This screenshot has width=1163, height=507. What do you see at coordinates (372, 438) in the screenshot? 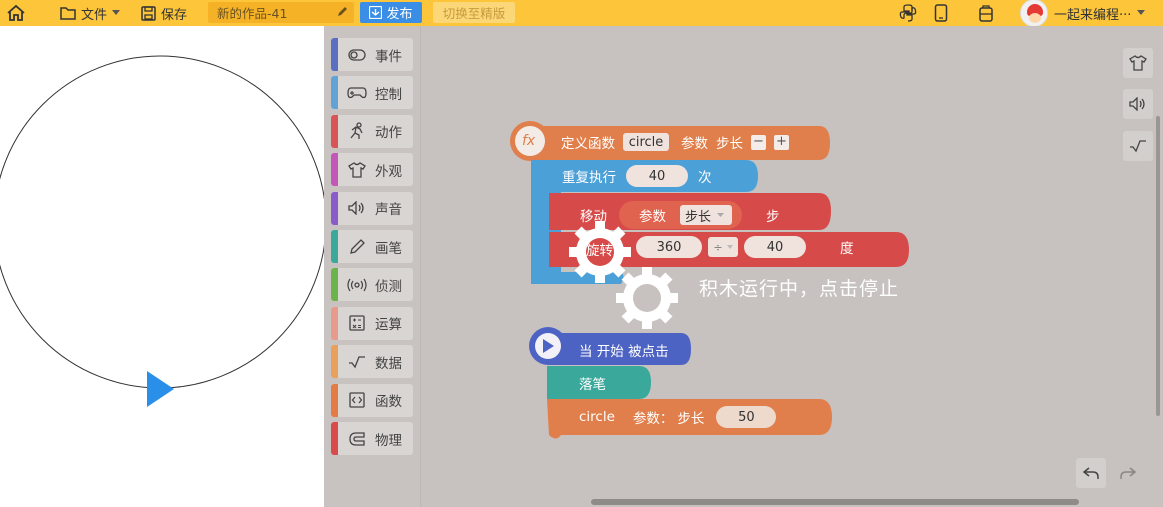
I see `category-10: 物理` at bounding box center [372, 438].